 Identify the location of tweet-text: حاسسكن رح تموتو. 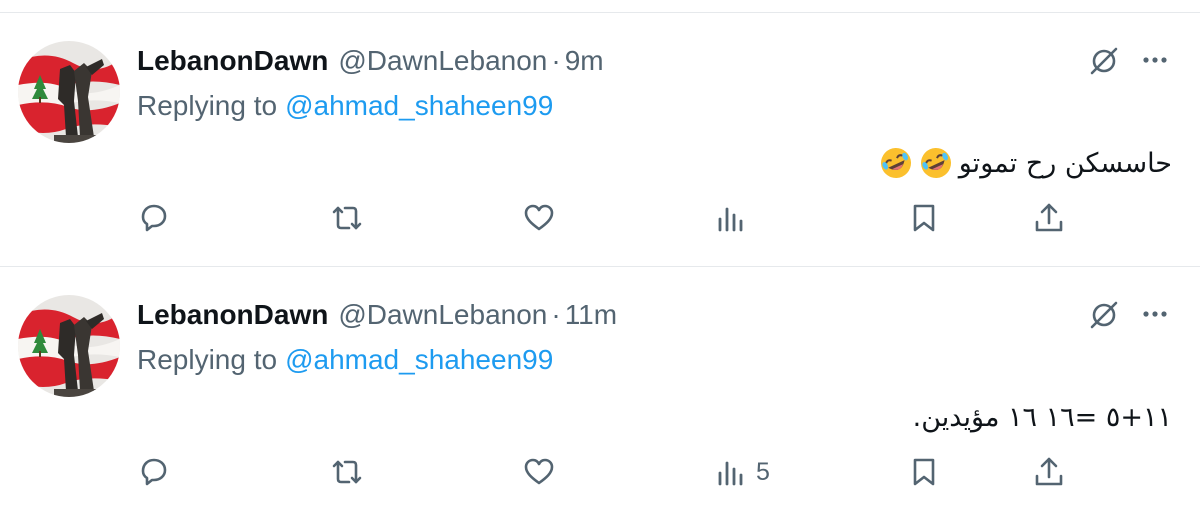
(1025, 163).